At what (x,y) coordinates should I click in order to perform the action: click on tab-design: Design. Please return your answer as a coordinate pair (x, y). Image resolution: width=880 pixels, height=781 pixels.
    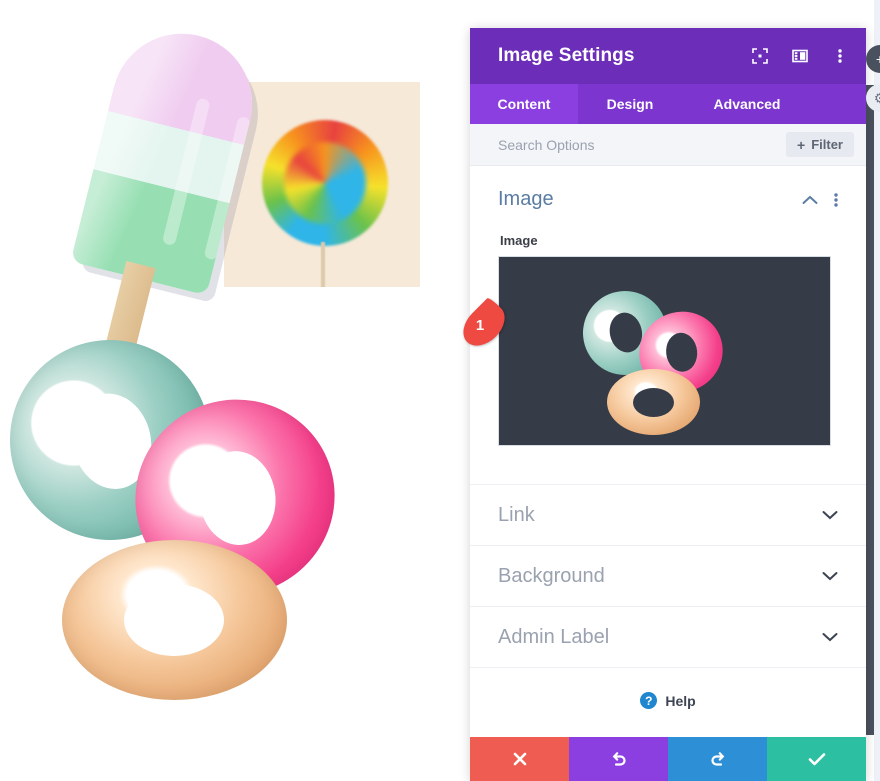
    Looking at the image, I should click on (630, 104).